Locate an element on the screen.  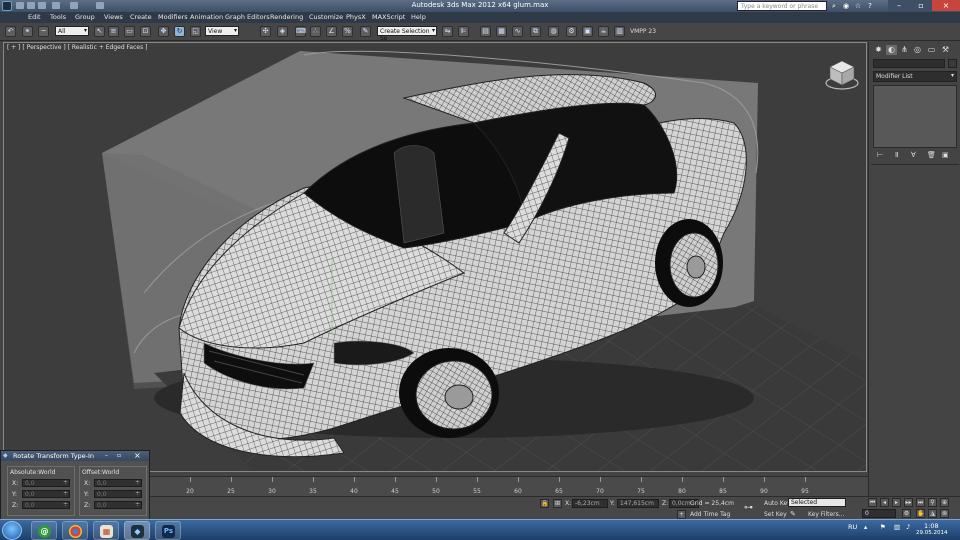
next-frame-icon: ▸▸ is located at coordinates (908, 502).